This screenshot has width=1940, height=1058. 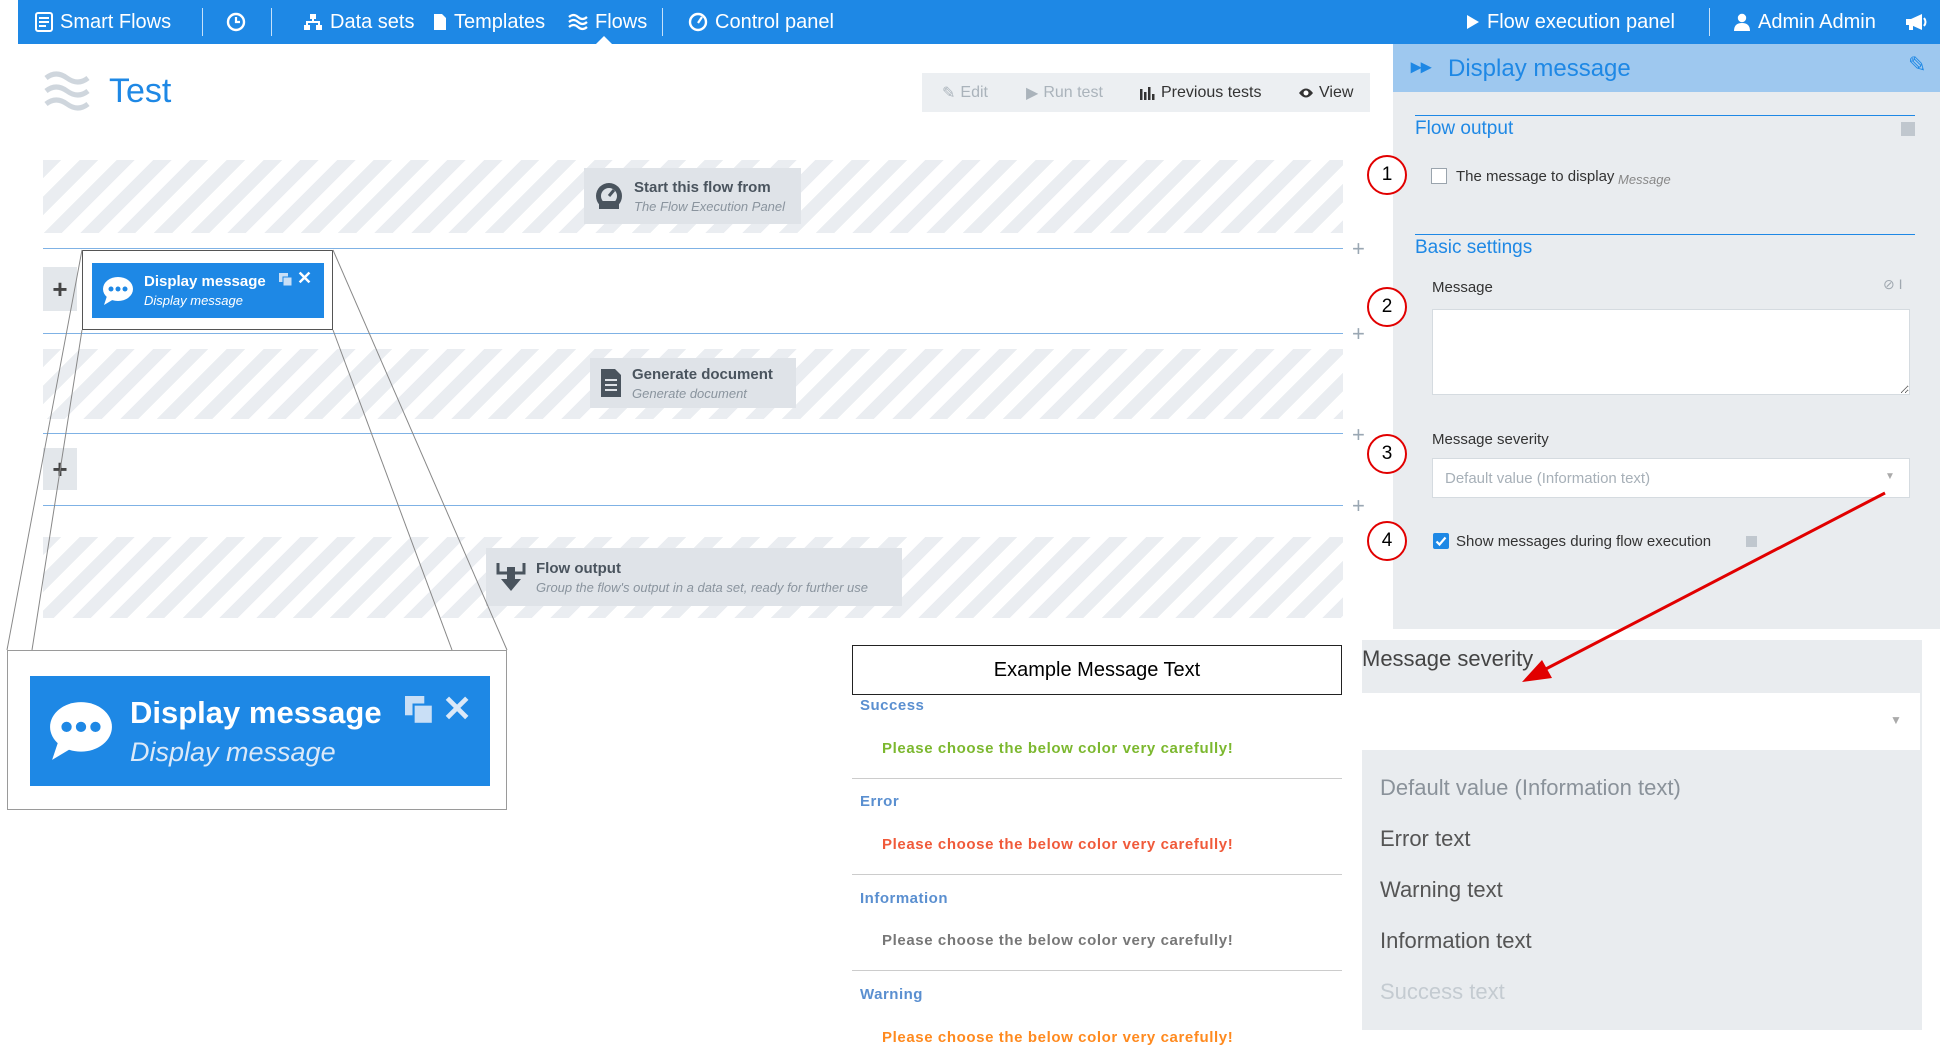 I want to click on annotation-marker: 4, so click(x=1387, y=541).